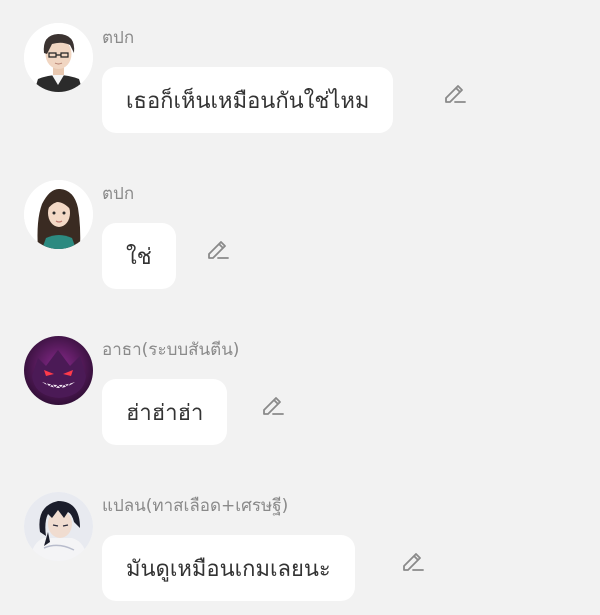 The width and height of the screenshot is (600, 615). What do you see at coordinates (165, 412) in the screenshot?
I see `message-bubble: ฮ่าฮ่าฮ่า` at bounding box center [165, 412].